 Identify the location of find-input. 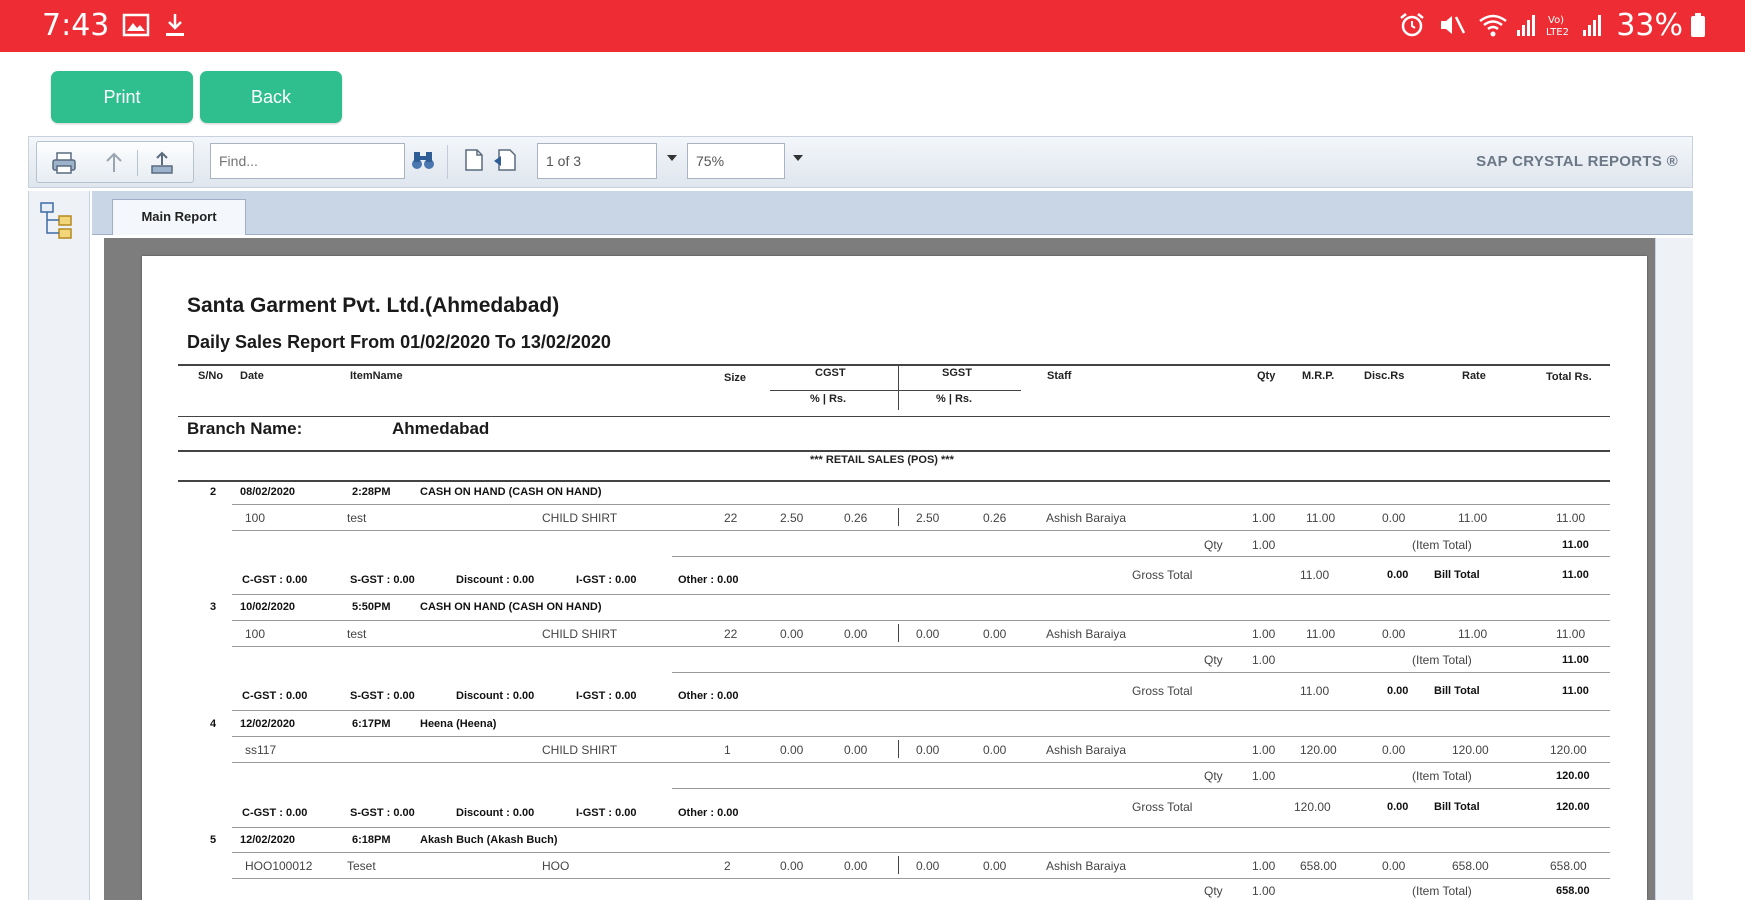
(307, 161).